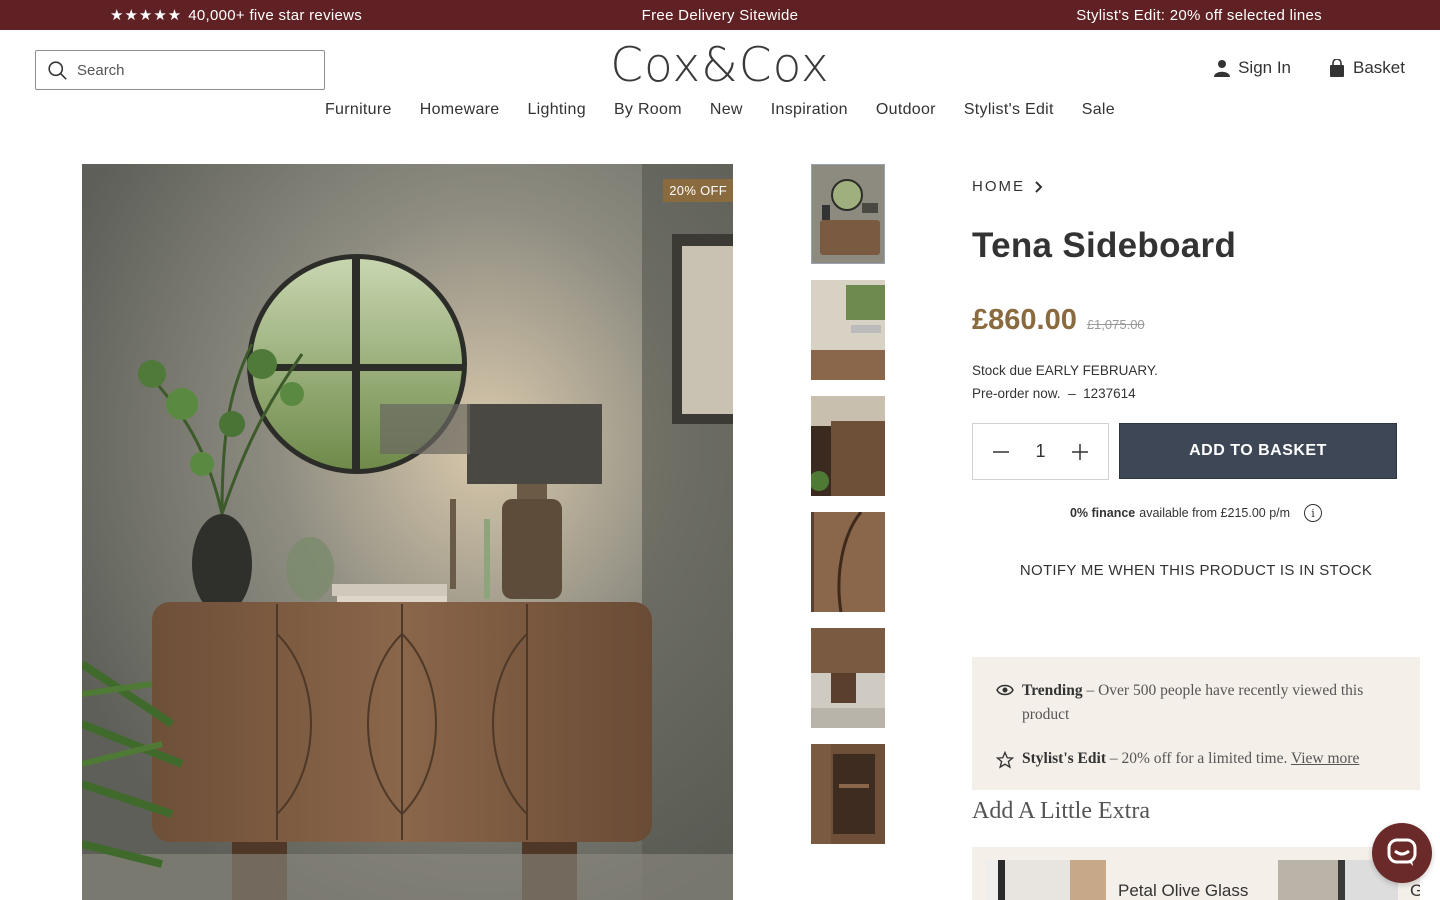 This screenshot has width=1440, height=900. What do you see at coordinates (998, 186) in the screenshot?
I see `breadcrumb-home: HOME` at bounding box center [998, 186].